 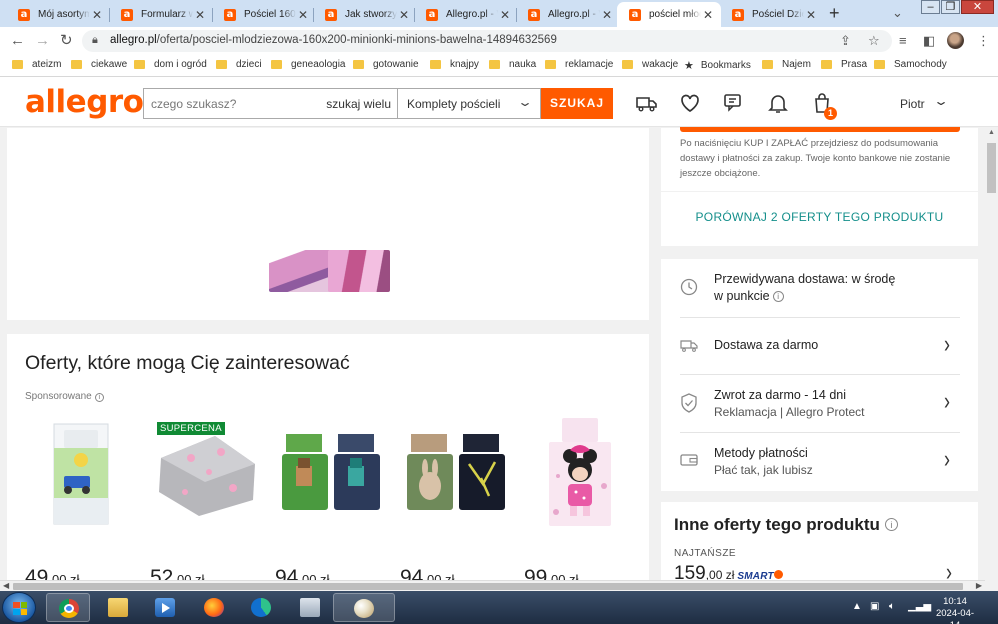 What do you see at coordinates (844, 64) in the screenshot?
I see `bookmark-folder: Prasa` at bounding box center [844, 64].